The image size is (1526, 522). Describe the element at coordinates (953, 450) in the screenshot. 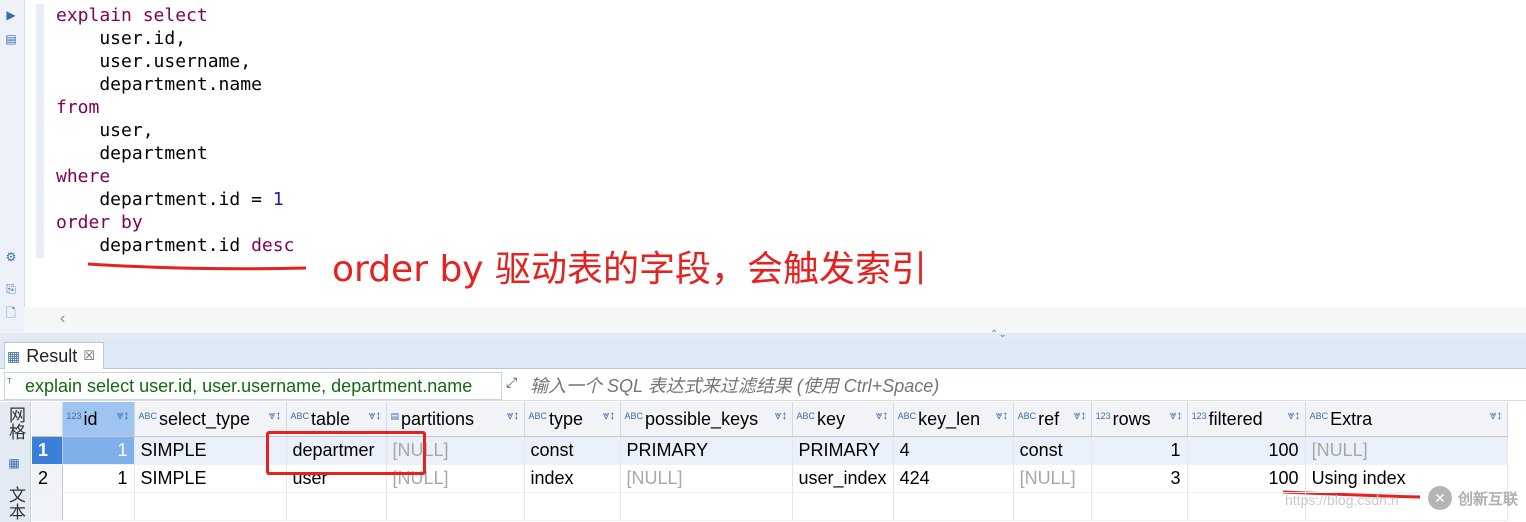

I see `table-cell-key-len: 4` at that location.